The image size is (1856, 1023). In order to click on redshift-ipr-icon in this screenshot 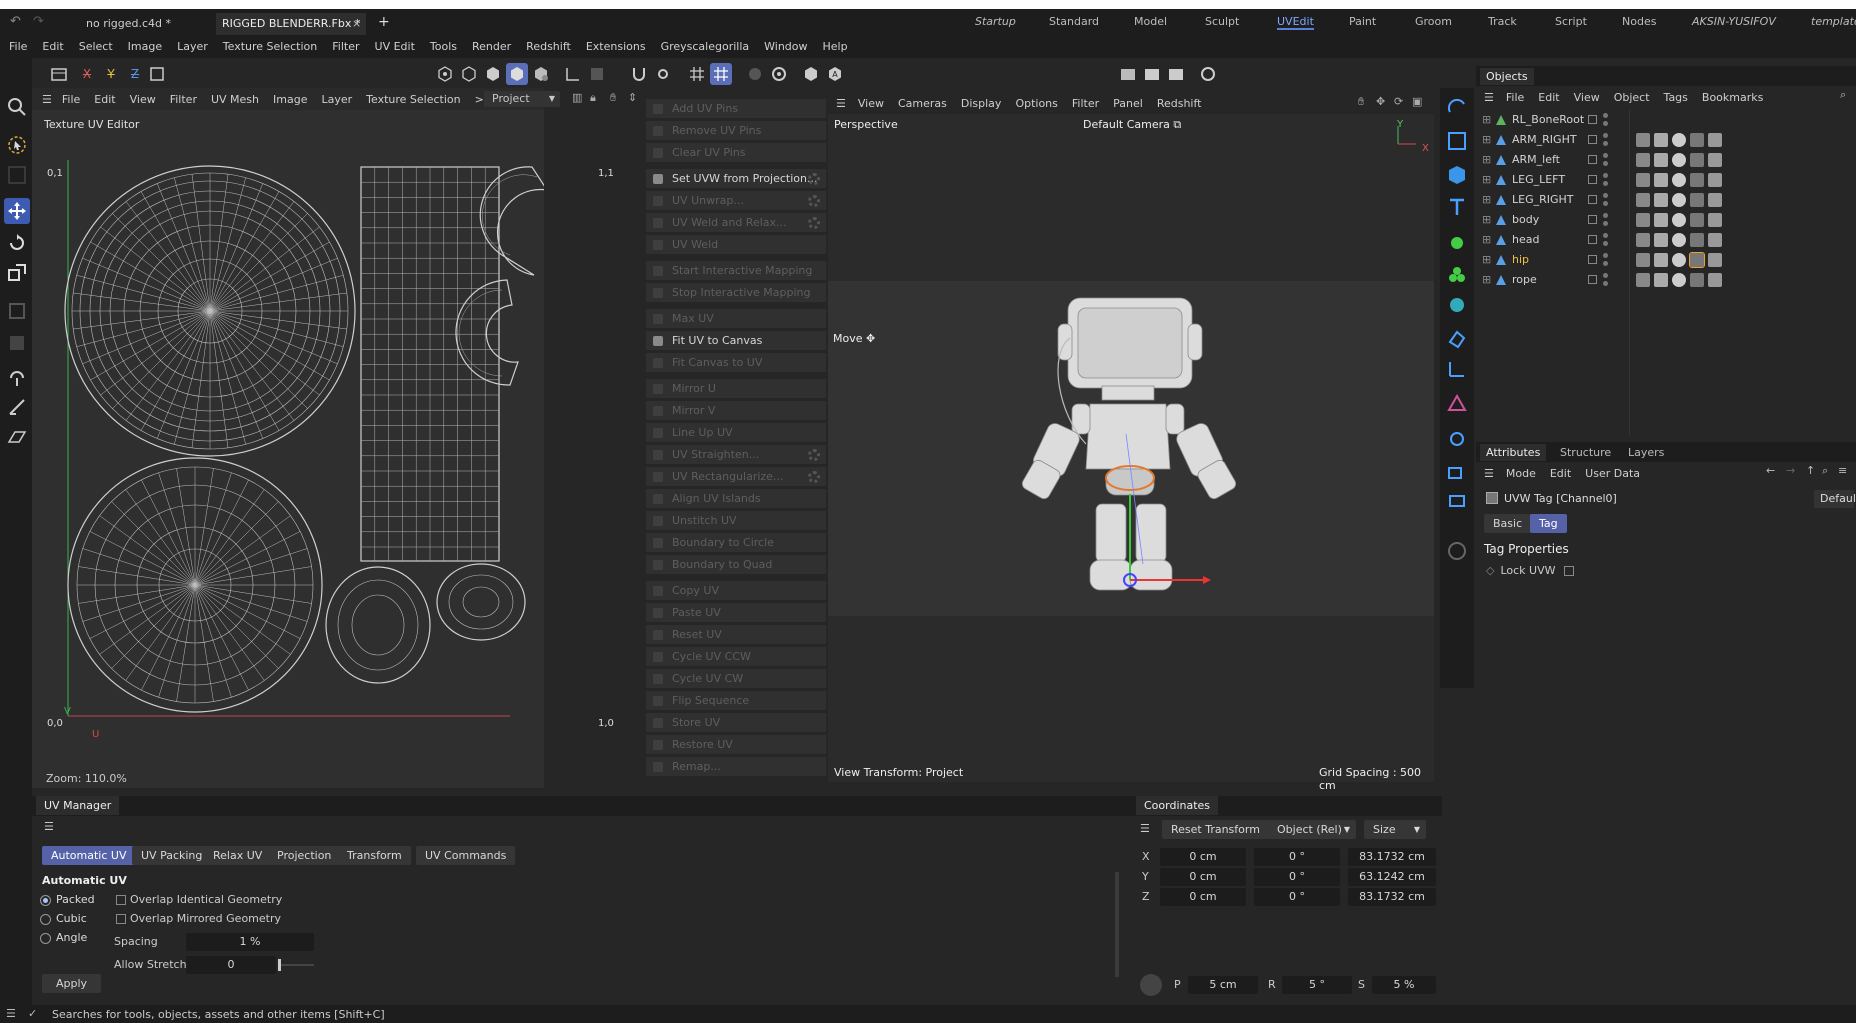, I will do `click(1208, 74)`.